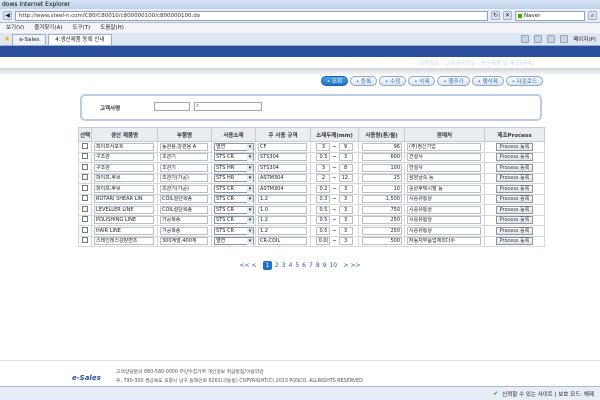 The height and width of the screenshot is (400, 600). What do you see at coordinates (7, 15) in the screenshot?
I see `back-icon: ◀` at bounding box center [7, 15].